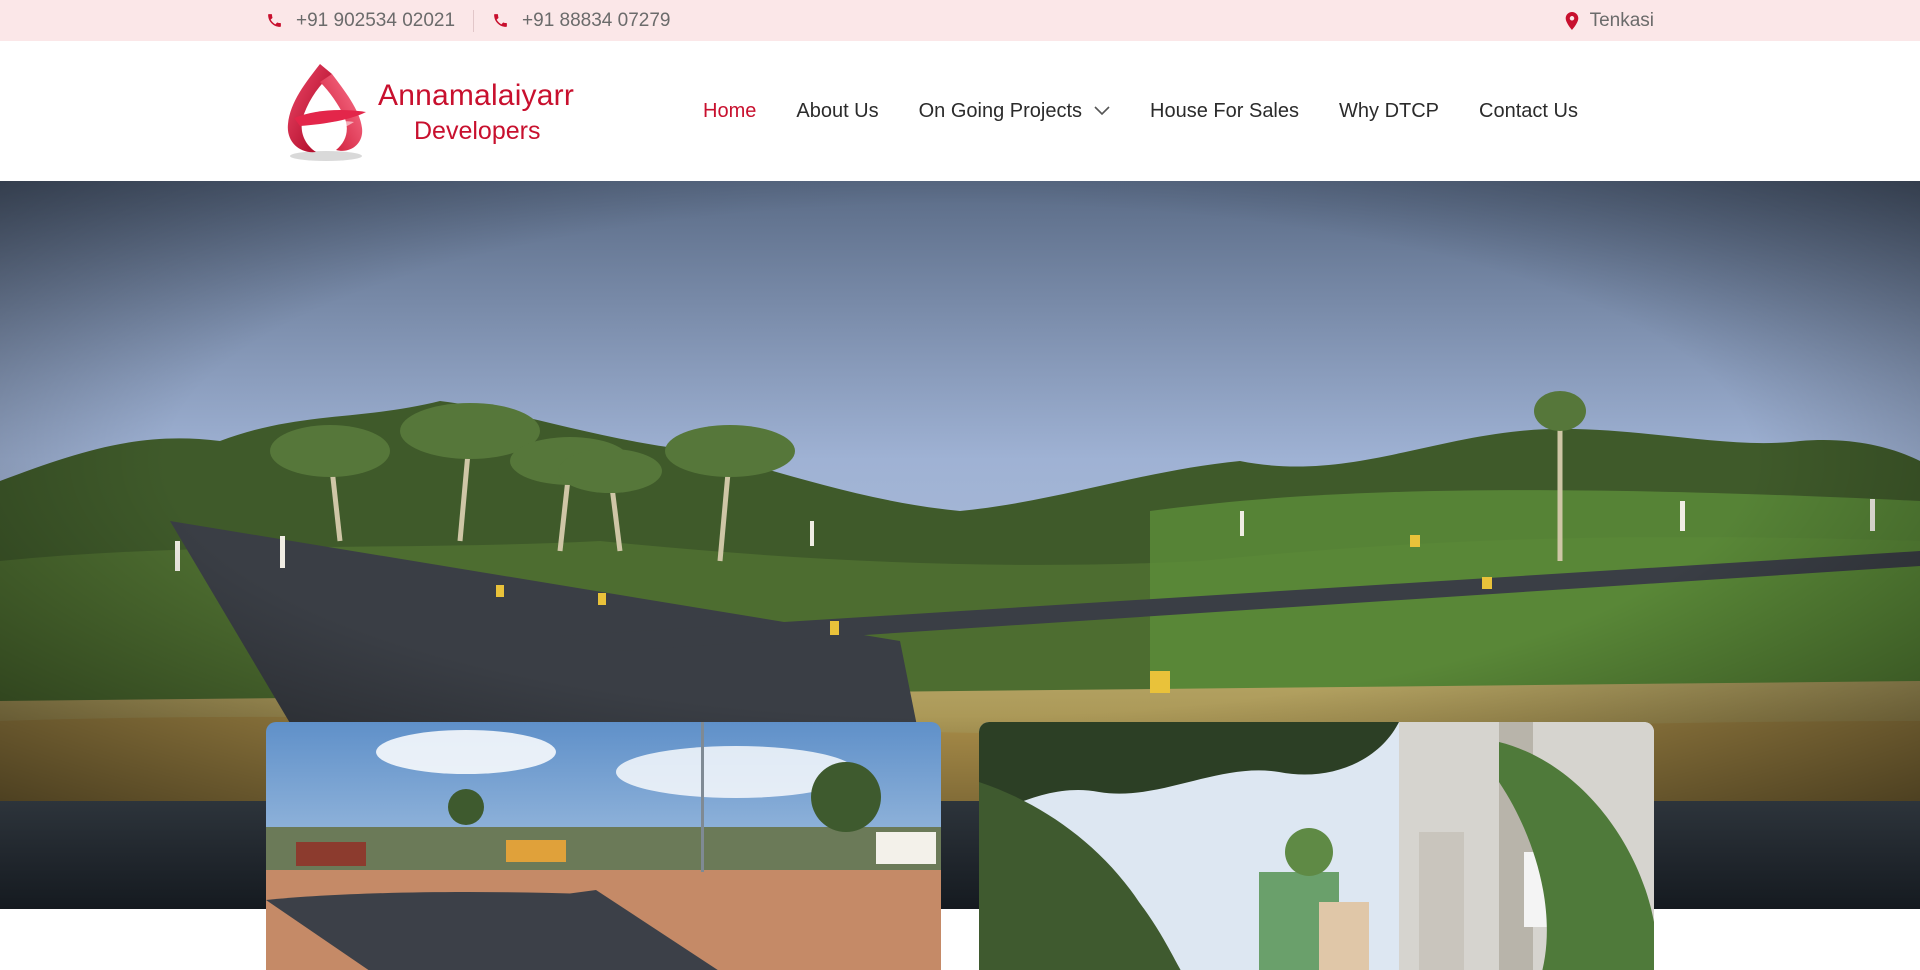 The height and width of the screenshot is (970, 1920). Describe the element at coordinates (326, 112) in the screenshot. I see `logo-mark-icon` at that location.